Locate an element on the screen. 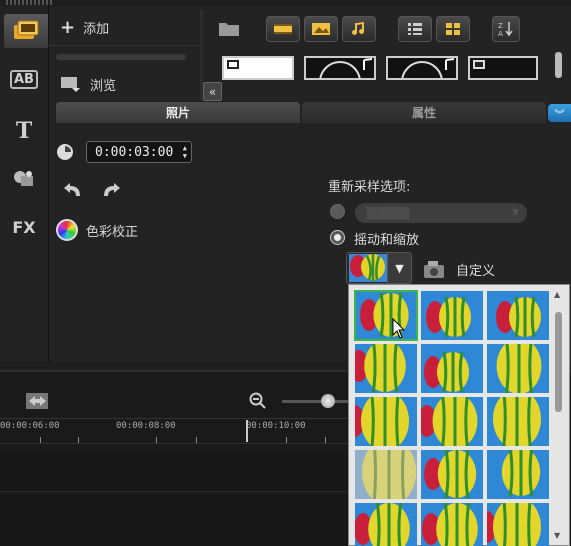 This screenshot has height=546, width=571. library-slider is located at coordinates (121, 57).